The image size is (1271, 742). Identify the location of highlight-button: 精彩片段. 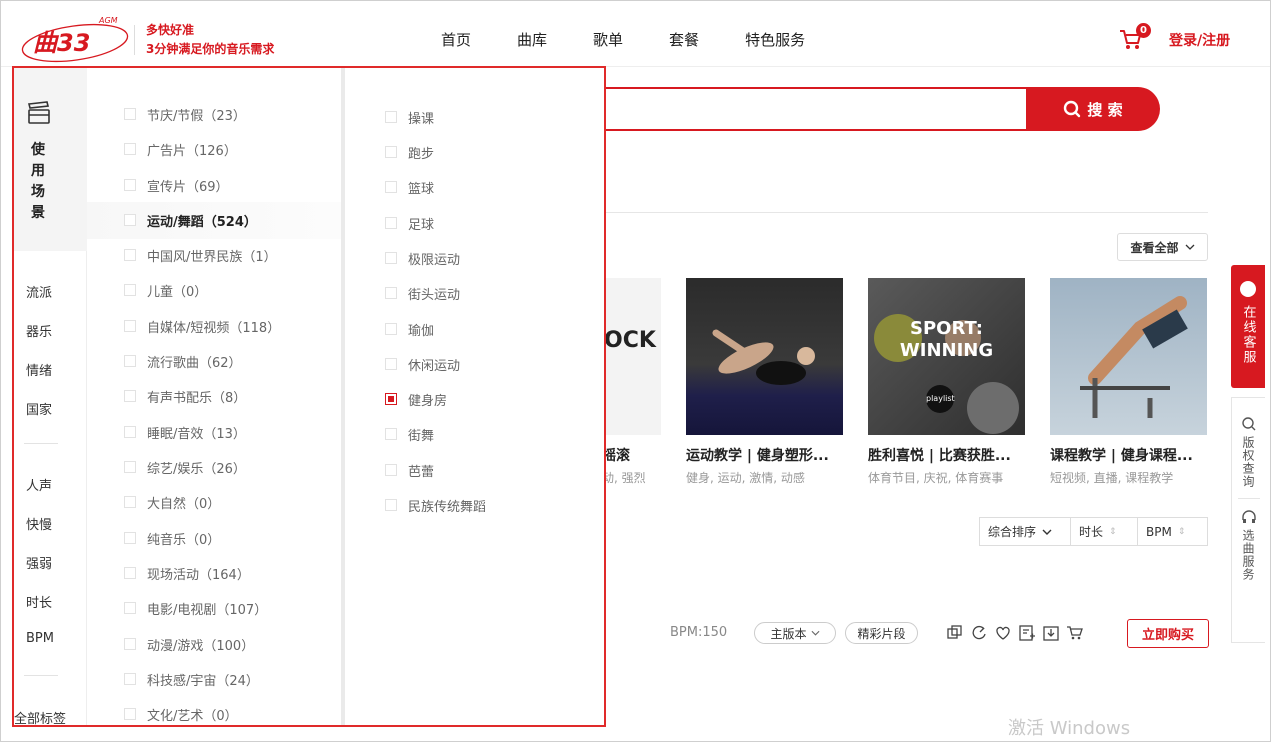
(881, 633).